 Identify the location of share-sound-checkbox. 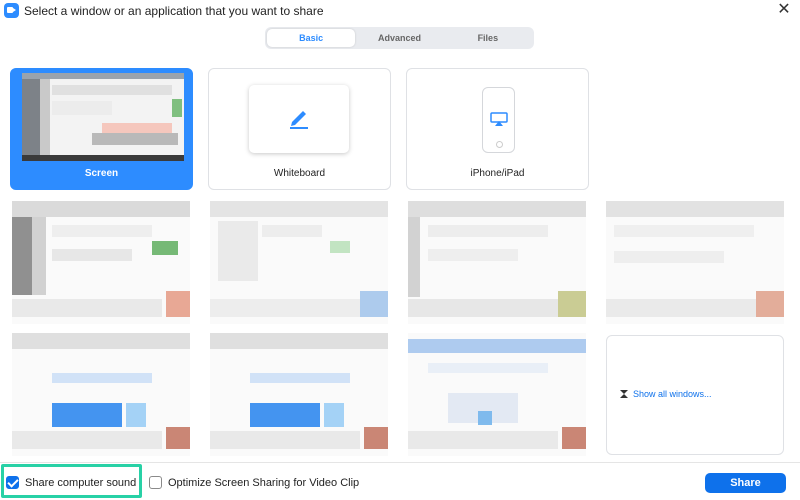
(12, 482).